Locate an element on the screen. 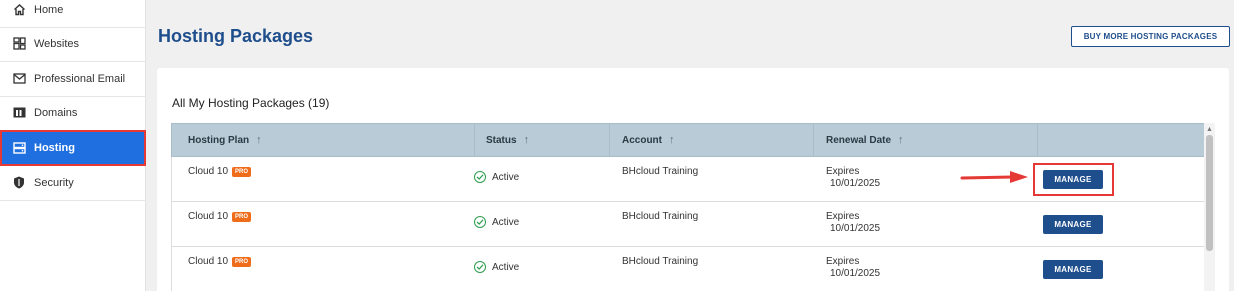 The height and width of the screenshot is (291, 1234). home-icon is located at coordinates (19, 10).